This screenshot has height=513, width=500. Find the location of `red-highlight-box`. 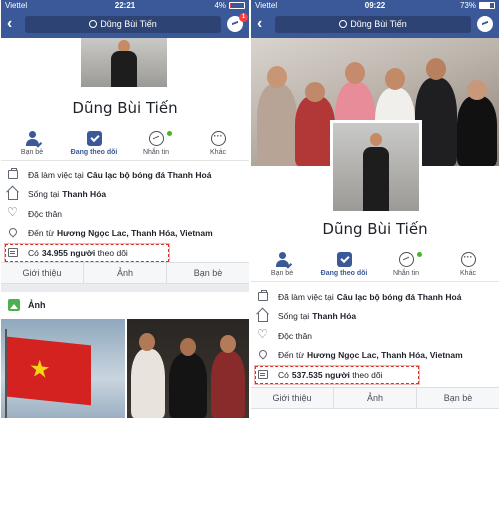

red-highlight-box is located at coordinates (337, 375).